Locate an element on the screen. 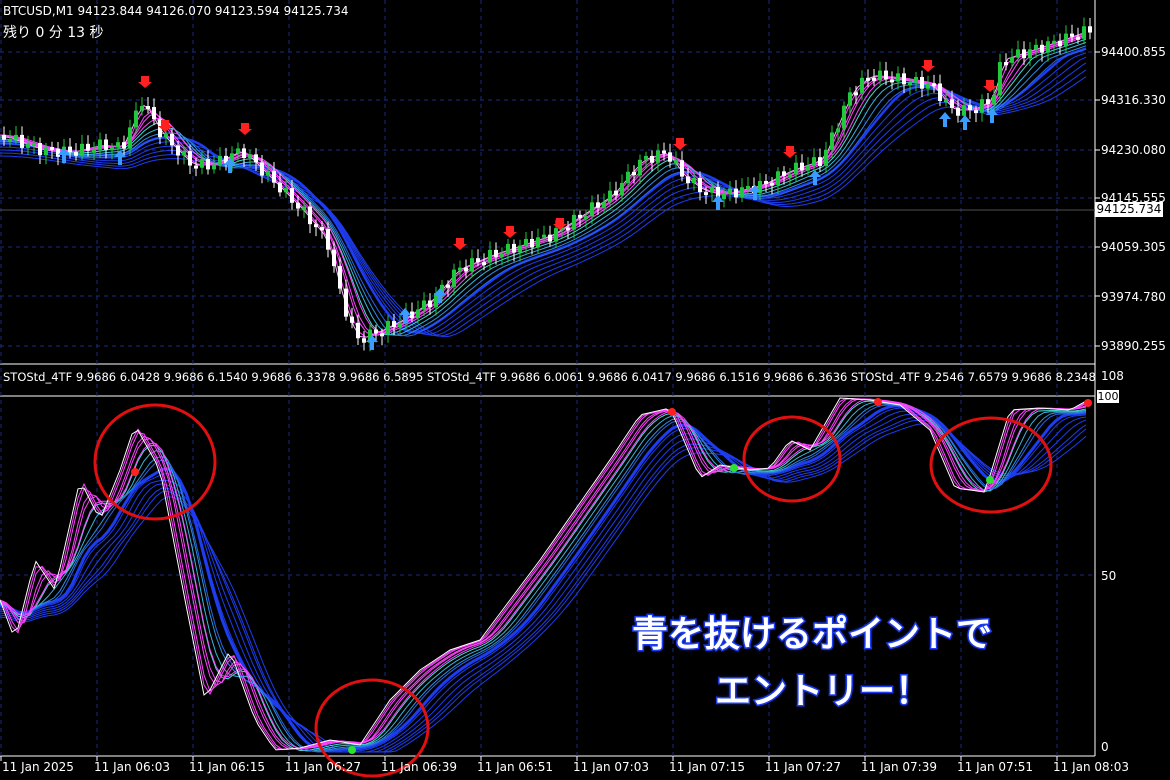 Image resolution: width=1170 pixels, height=780 pixels. time-label: 11 Jan 06:03 is located at coordinates (132, 767).